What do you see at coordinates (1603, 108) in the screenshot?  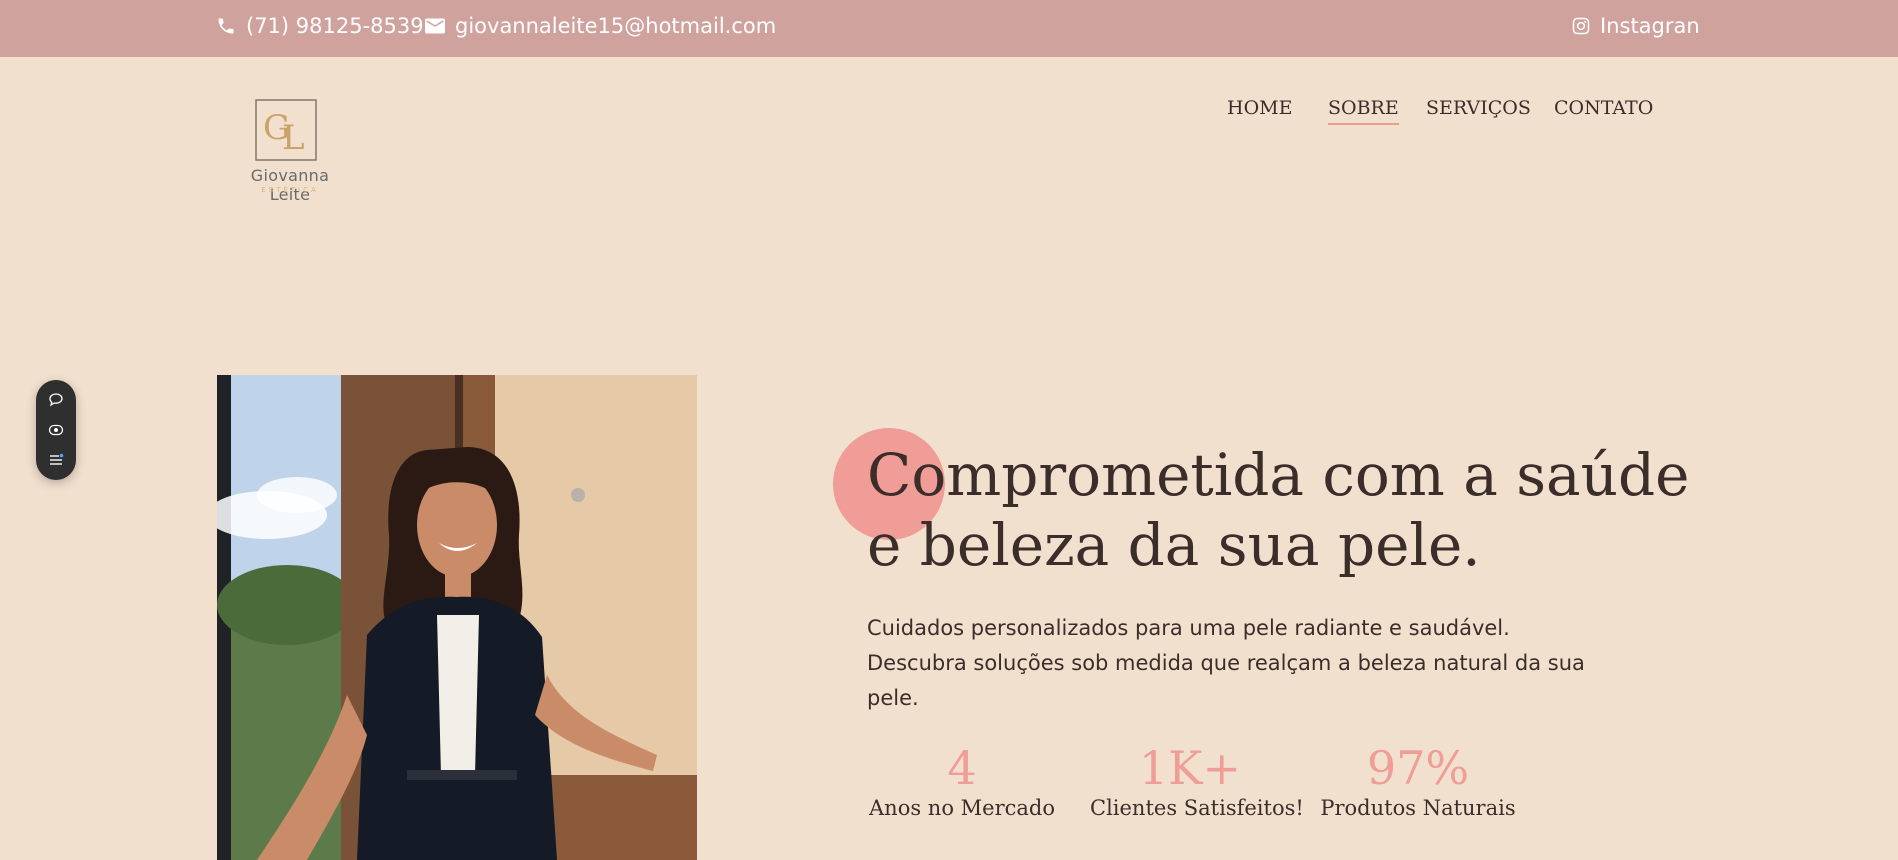 I see `nav-contato: CONTATO` at bounding box center [1603, 108].